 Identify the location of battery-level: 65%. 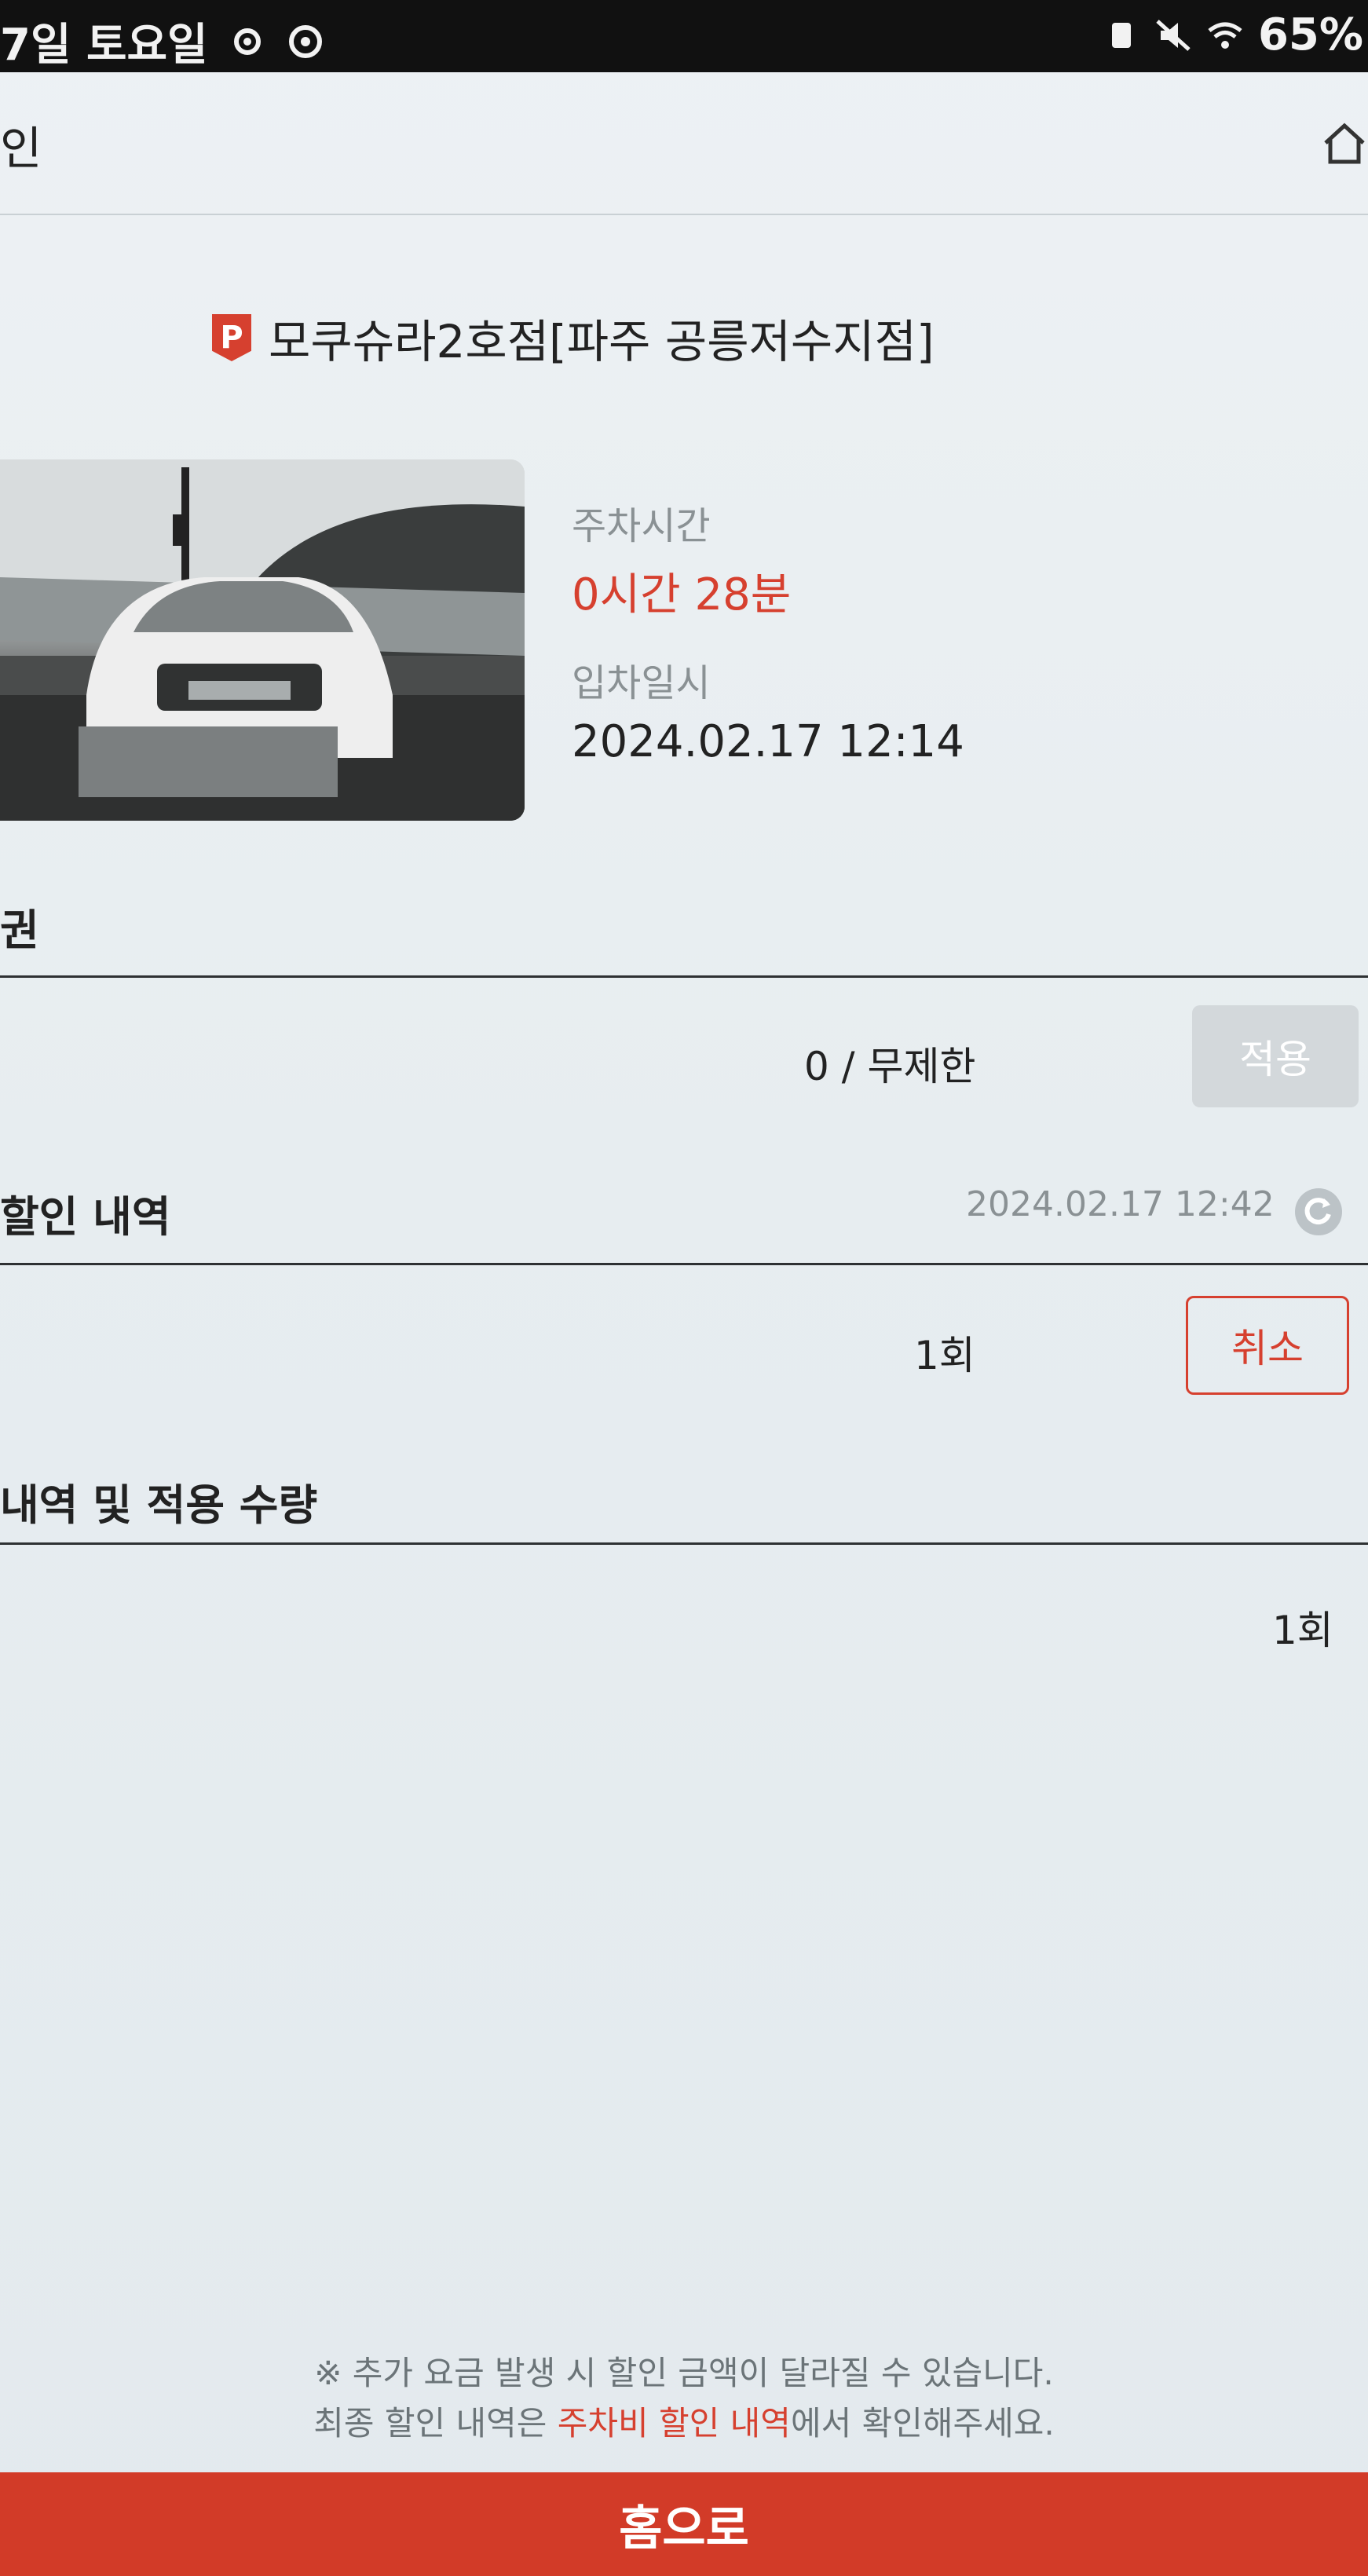
(1310, 34).